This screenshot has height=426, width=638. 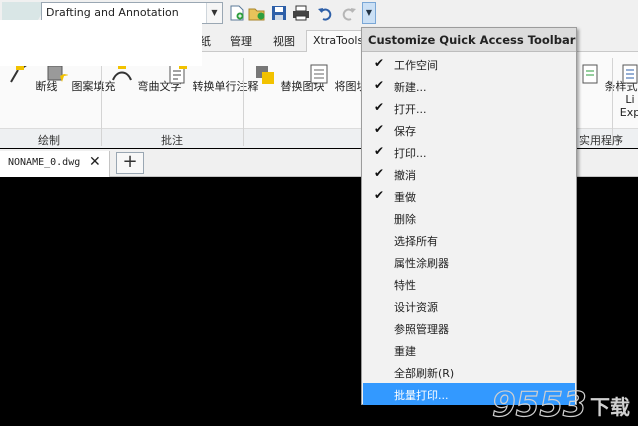 I want to click on close-icon: ✕, so click(x=95, y=162).